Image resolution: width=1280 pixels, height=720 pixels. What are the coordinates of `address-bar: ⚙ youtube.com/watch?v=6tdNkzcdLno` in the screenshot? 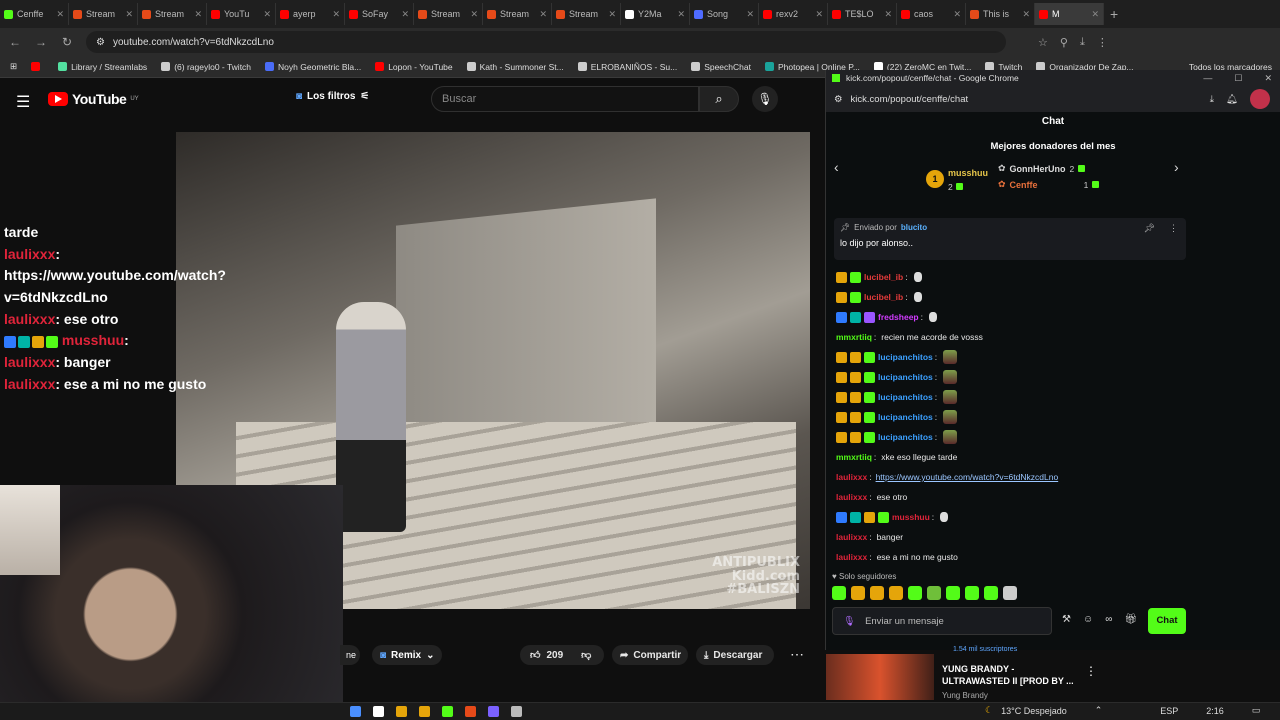 It's located at (546, 42).